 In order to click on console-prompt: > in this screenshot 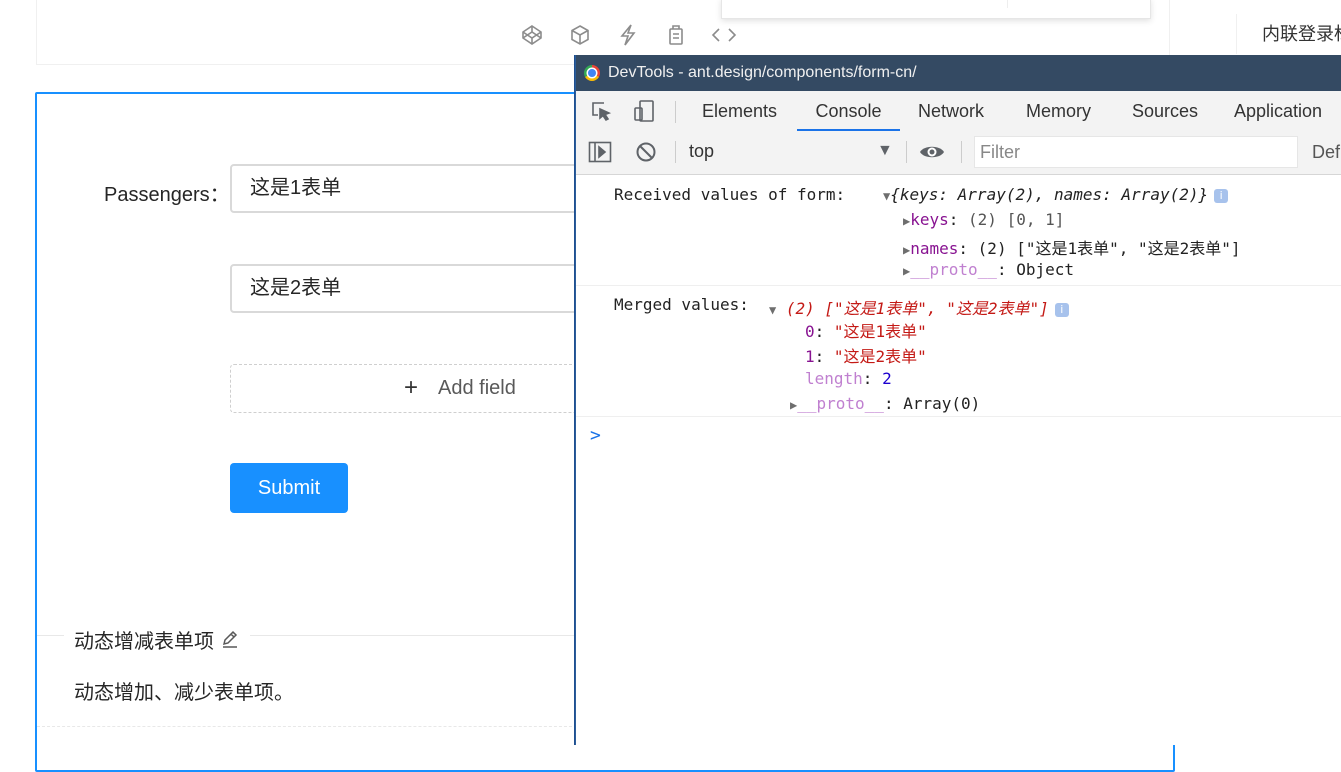, I will do `click(595, 435)`.